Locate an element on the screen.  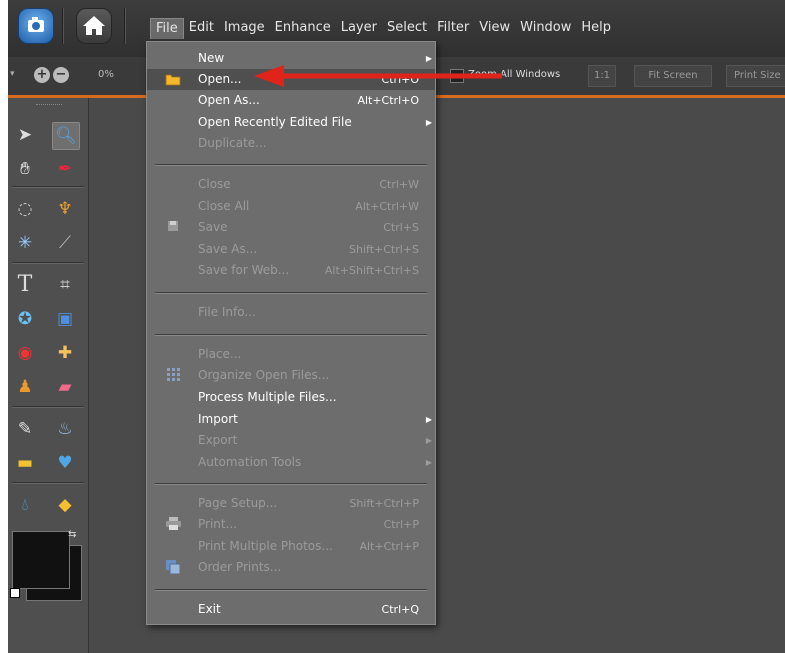
menu-item-shortcut: Shift+Ctrl+S is located at coordinates (384, 249).